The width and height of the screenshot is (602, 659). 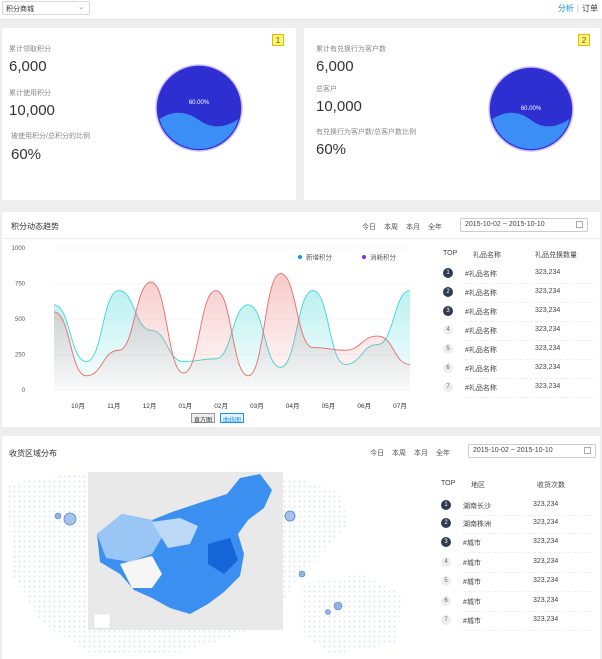 What do you see at coordinates (518, 275) in the screenshot?
I see `rank-row: 1 #礼品名称 323,234` at bounding box center [518, 275].